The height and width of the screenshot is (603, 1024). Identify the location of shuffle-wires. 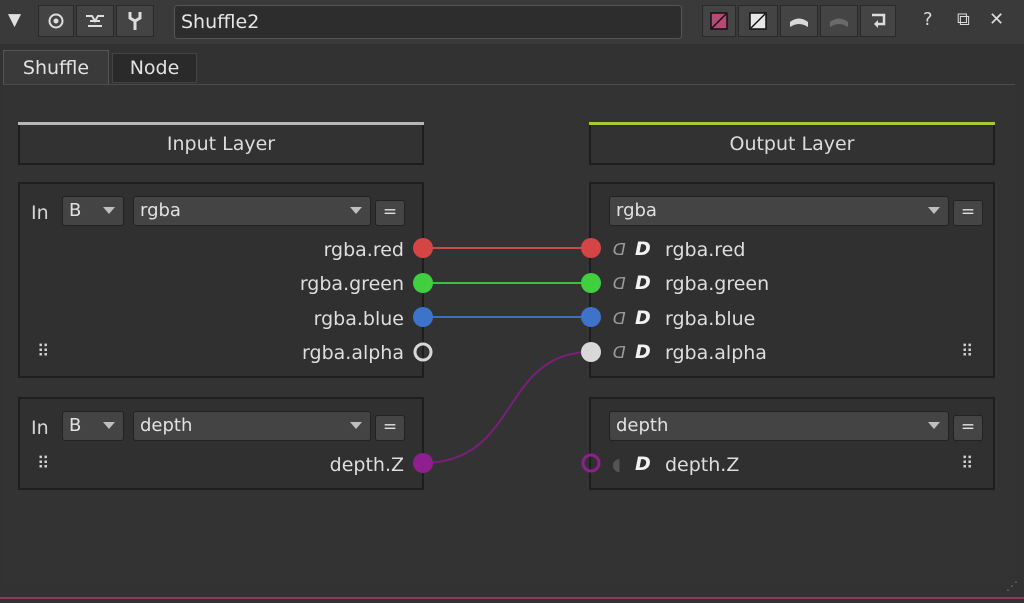
(507, 355).